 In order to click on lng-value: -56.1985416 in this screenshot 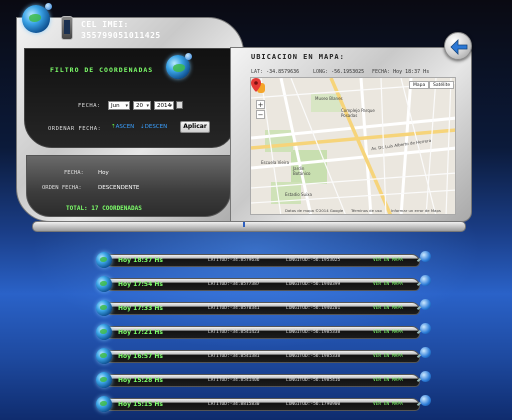, I will do `click(325, 380)`.